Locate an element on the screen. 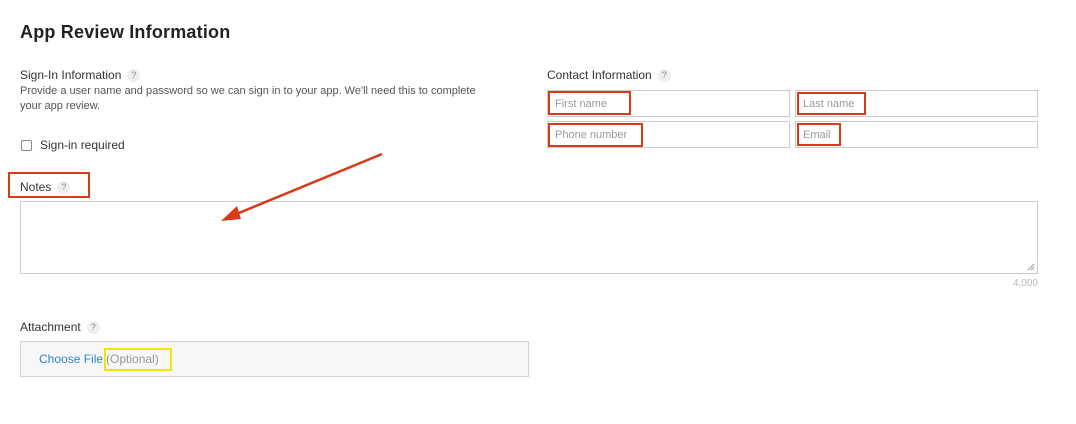  signin-help-icon: ? is located at coordinates (134, 75).